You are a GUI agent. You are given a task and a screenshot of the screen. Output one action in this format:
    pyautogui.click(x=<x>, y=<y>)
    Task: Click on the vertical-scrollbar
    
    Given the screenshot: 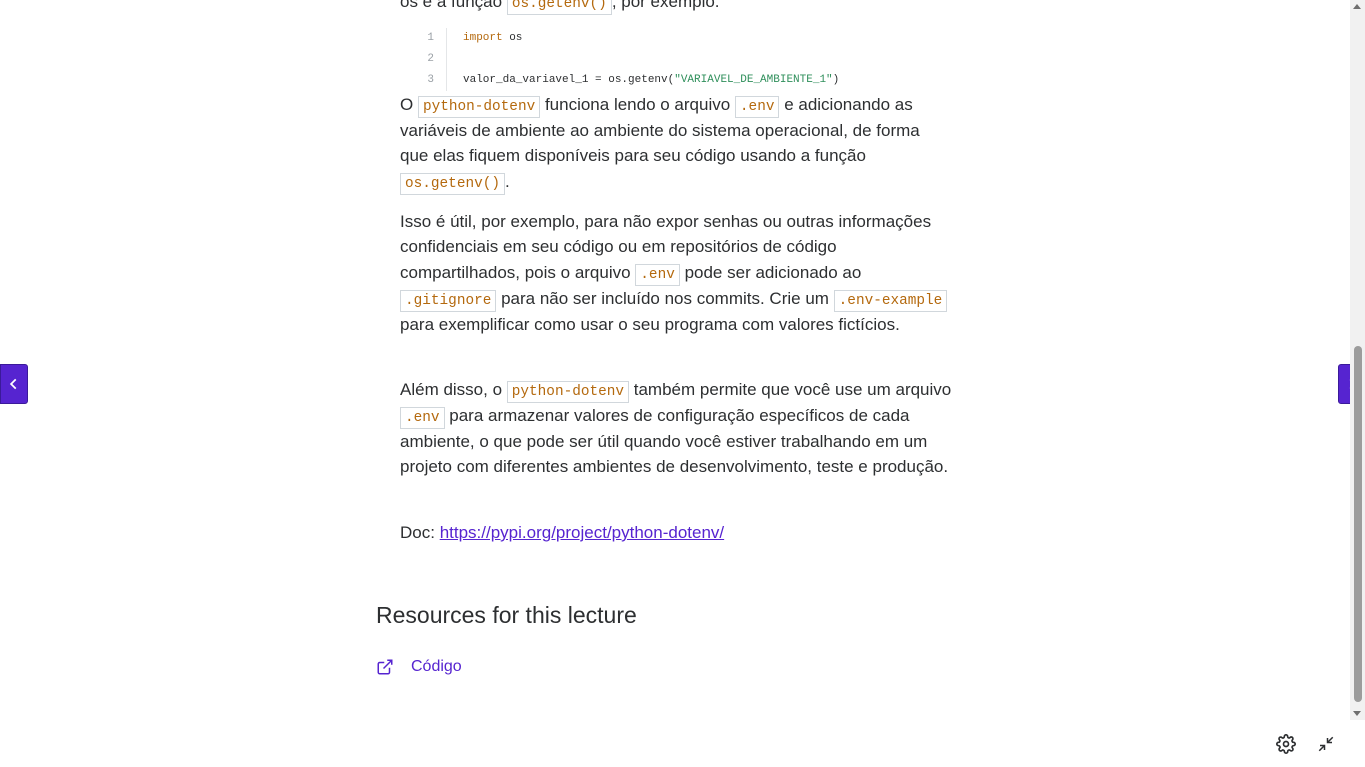 What is the action you would take?
    pyautogui.click(x=1357, y=360)
    